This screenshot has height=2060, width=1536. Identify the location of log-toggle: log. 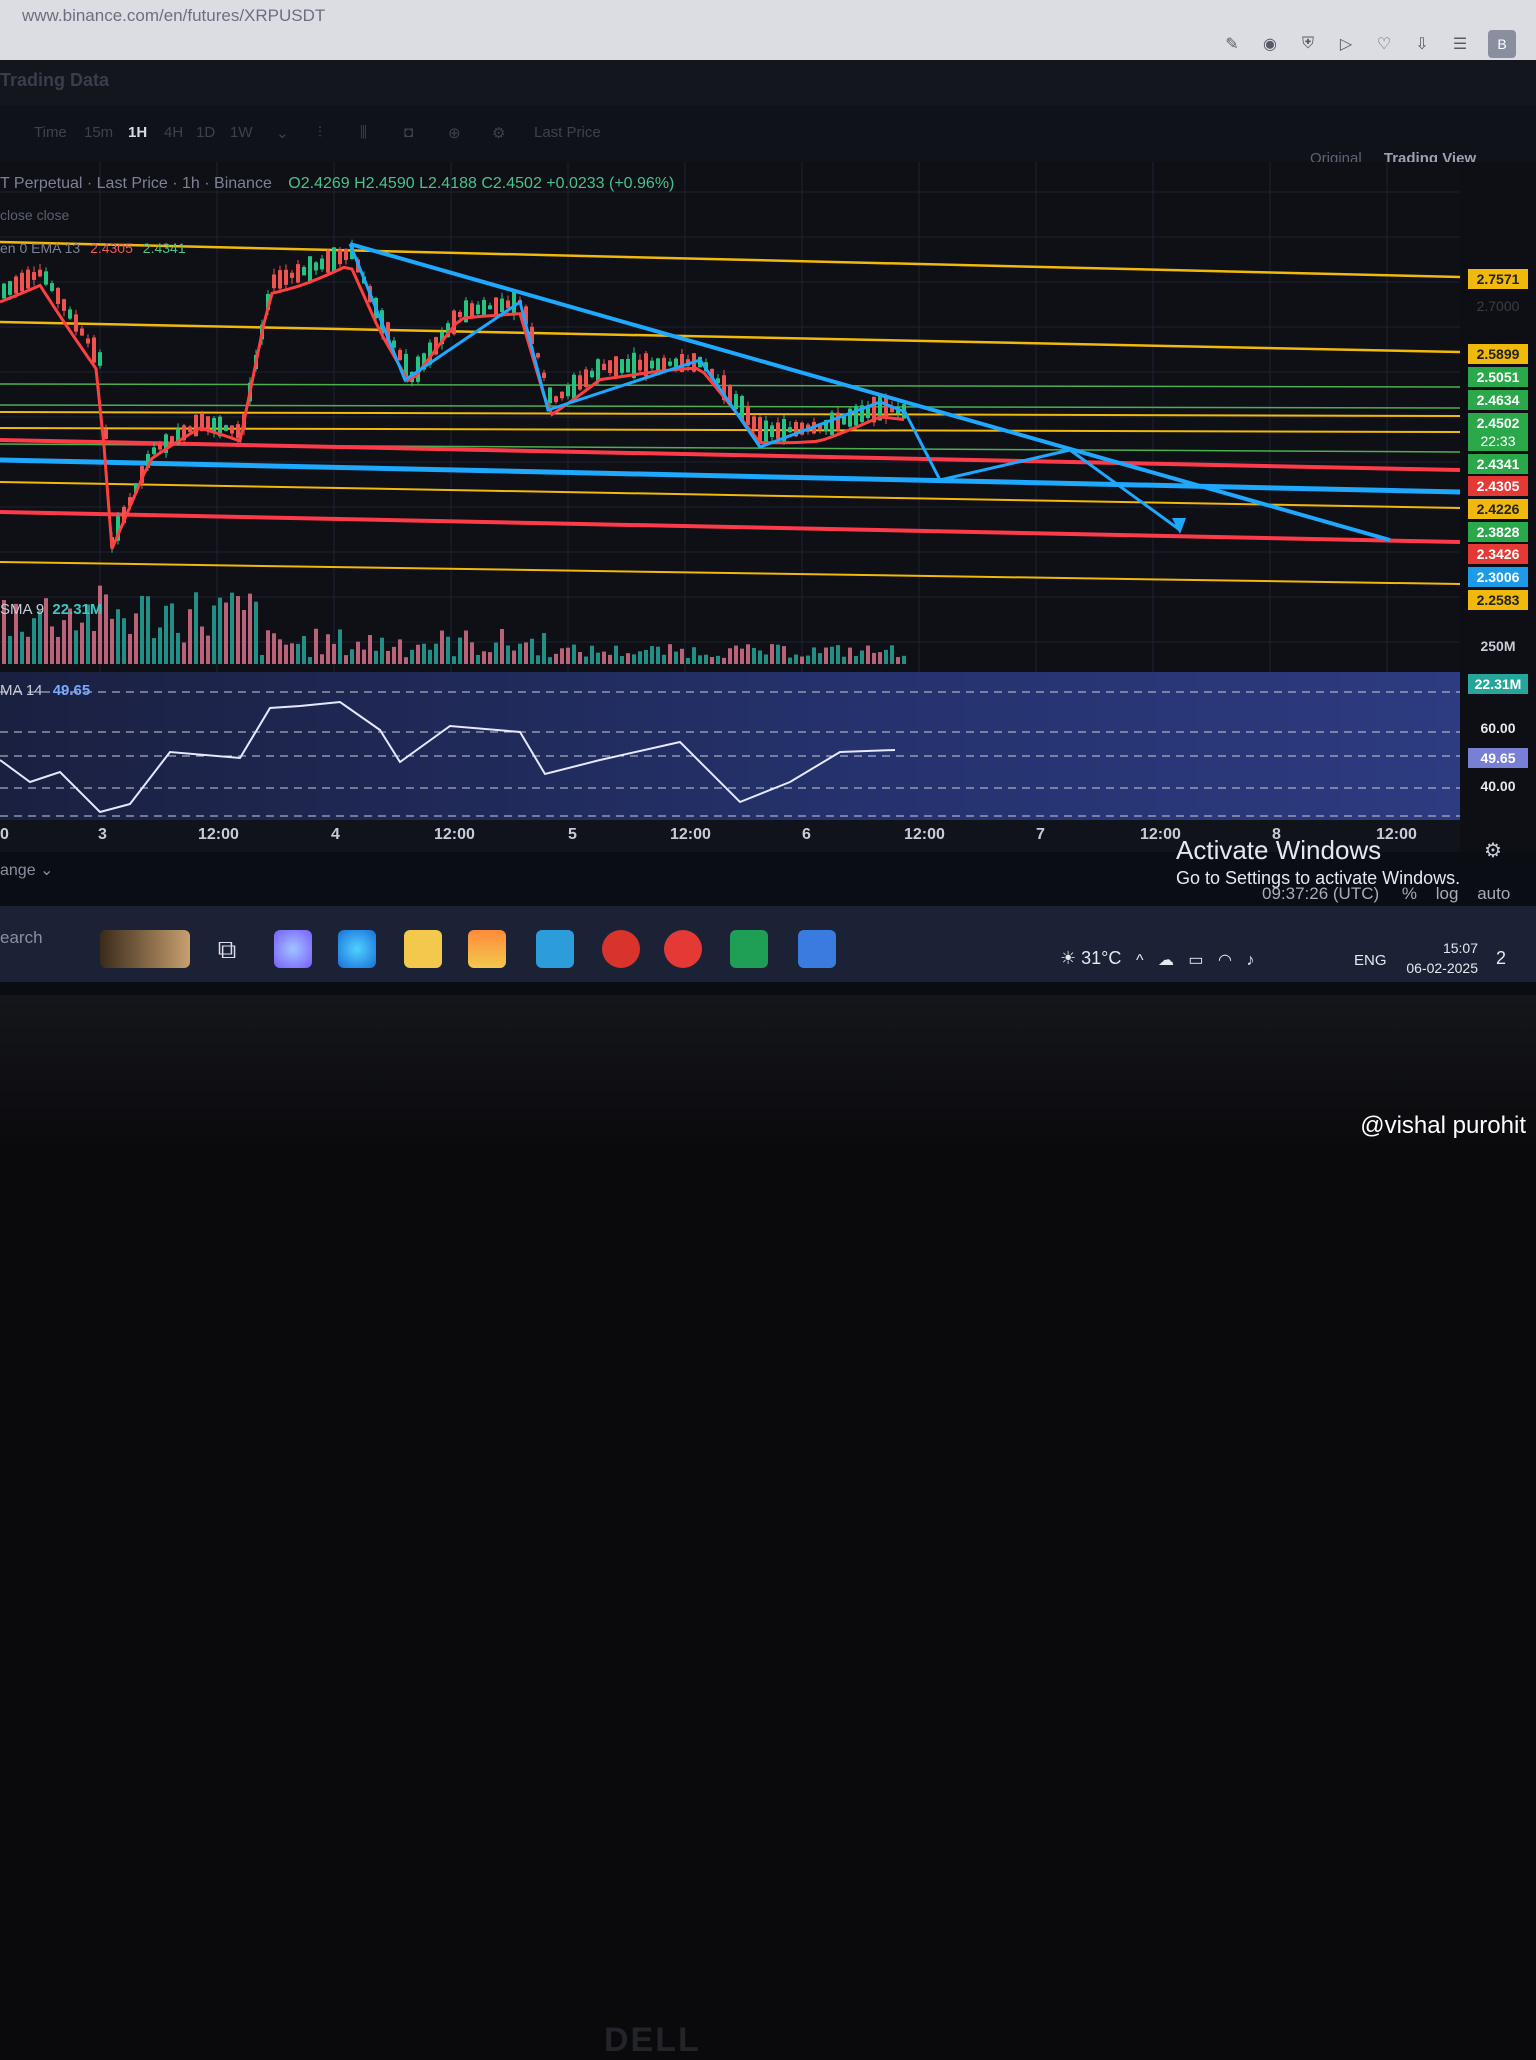
(1447, 893).